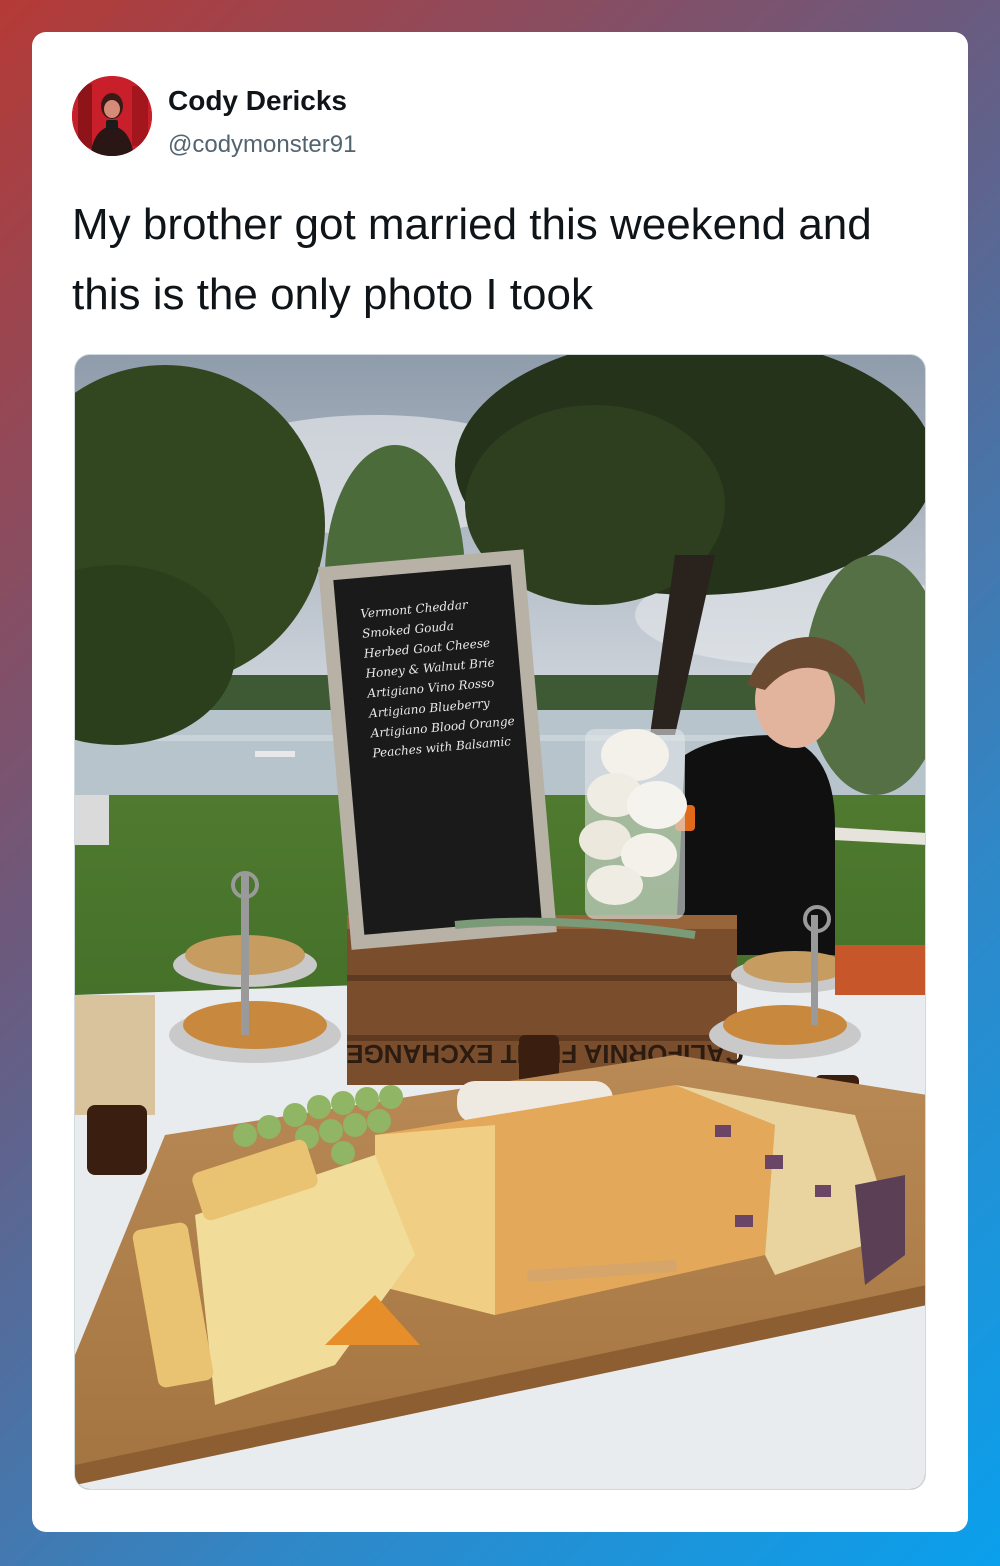  Describe the element at coordinates (112, 116) in the screenshot. I see `avatar` at that location.